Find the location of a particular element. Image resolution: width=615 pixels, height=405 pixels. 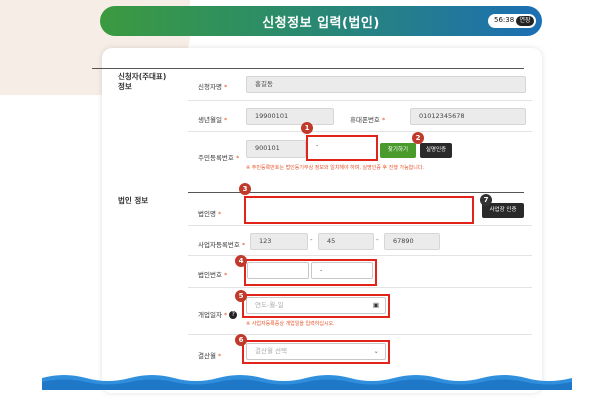

marker-2: 2 is located at coordinates (418, 138).